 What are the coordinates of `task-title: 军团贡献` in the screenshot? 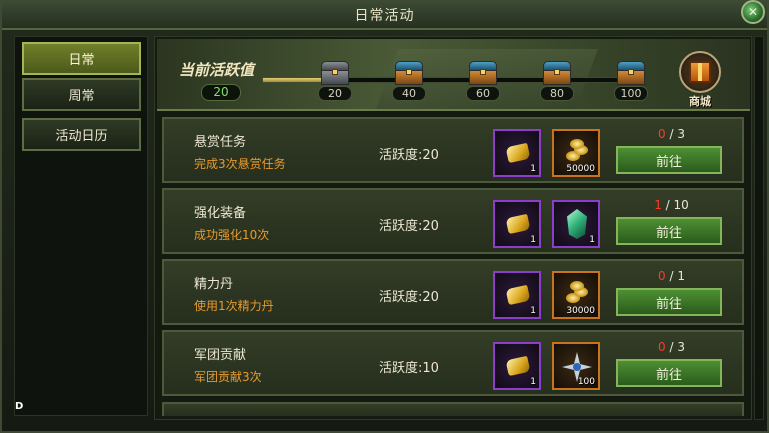 It's located at (220, 355).